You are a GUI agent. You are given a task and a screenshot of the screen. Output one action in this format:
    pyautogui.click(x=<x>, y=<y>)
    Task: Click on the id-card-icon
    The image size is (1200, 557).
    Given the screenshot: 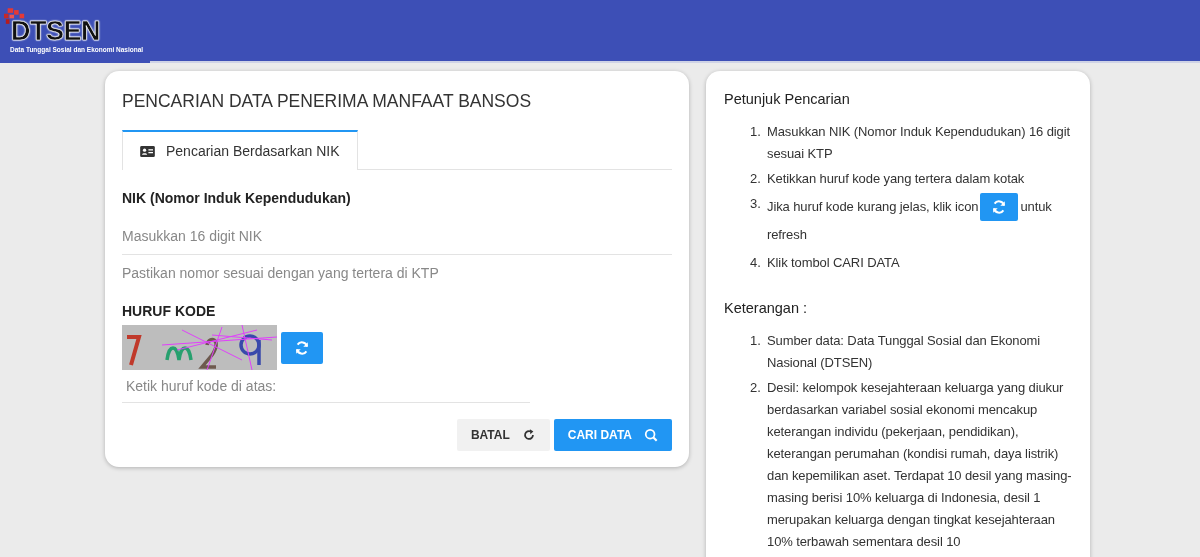 What is the action you would take?
    pyautogui.click(x=147, y=151)
    